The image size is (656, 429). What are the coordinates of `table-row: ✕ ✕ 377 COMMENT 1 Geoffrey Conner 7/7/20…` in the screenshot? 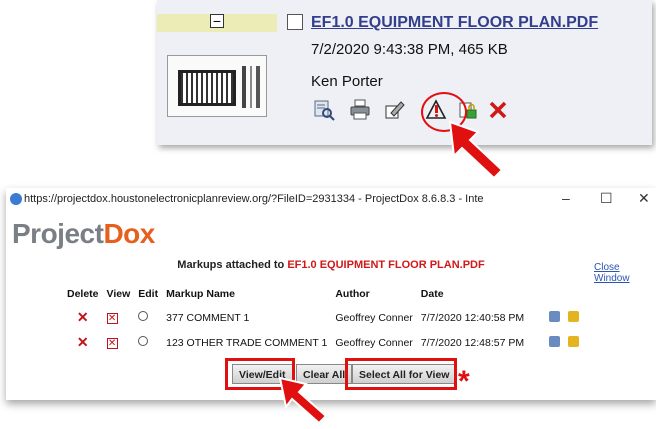 It's located at (324, 317).